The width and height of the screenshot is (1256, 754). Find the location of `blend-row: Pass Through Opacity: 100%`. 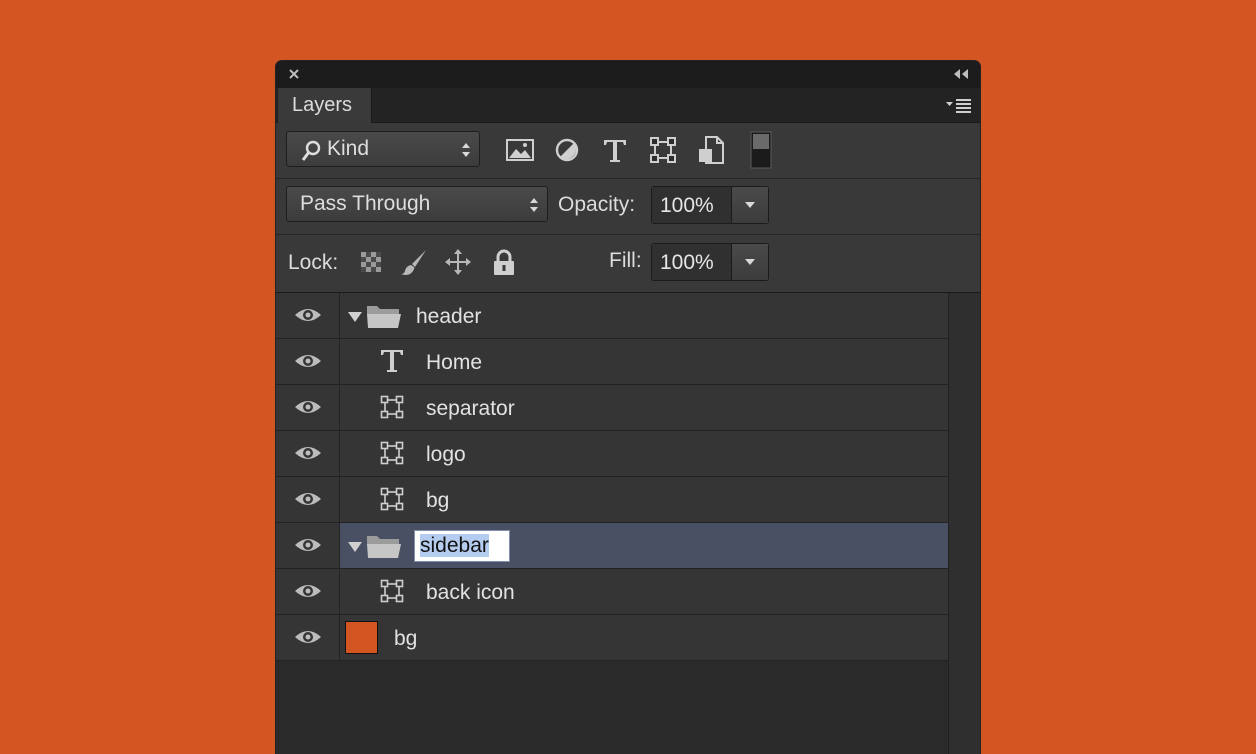

blend-row: Pass Through Opacity: 100% is located at coordinates (628, 207).